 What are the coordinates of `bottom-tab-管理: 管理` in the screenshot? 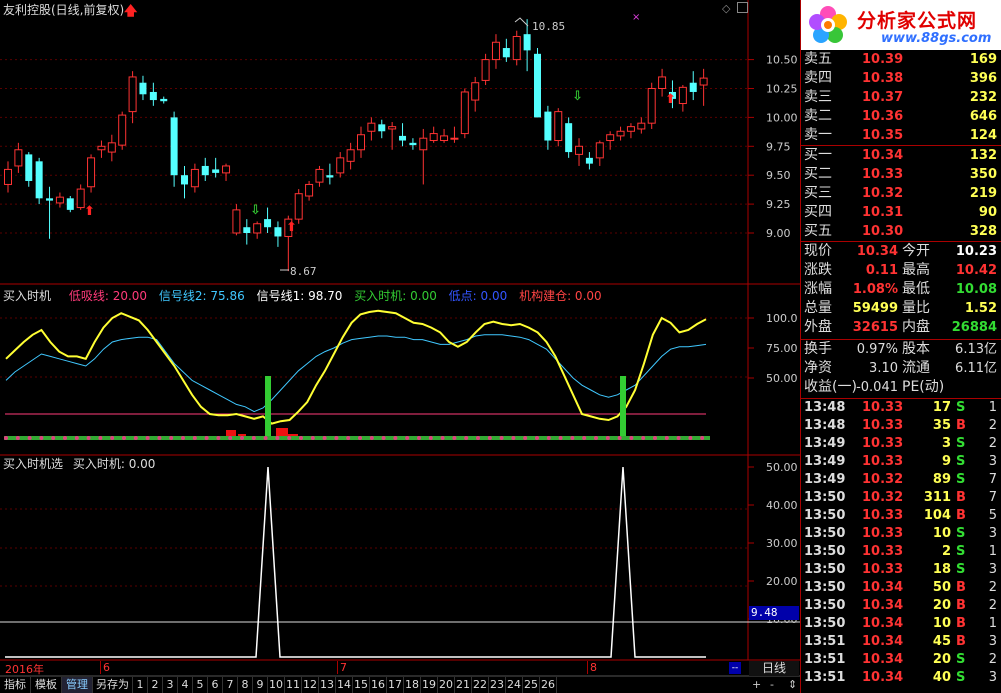 It's located at (77, 685).